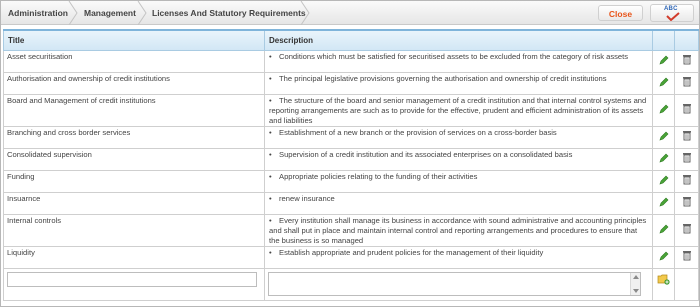 The image size is (700, 307). What do you see at coordinates (229, 13) in the screenshot?
I see `breadcrumb-licenses: Licenses And Statutory Requirements` at bounding box center [229, 13].